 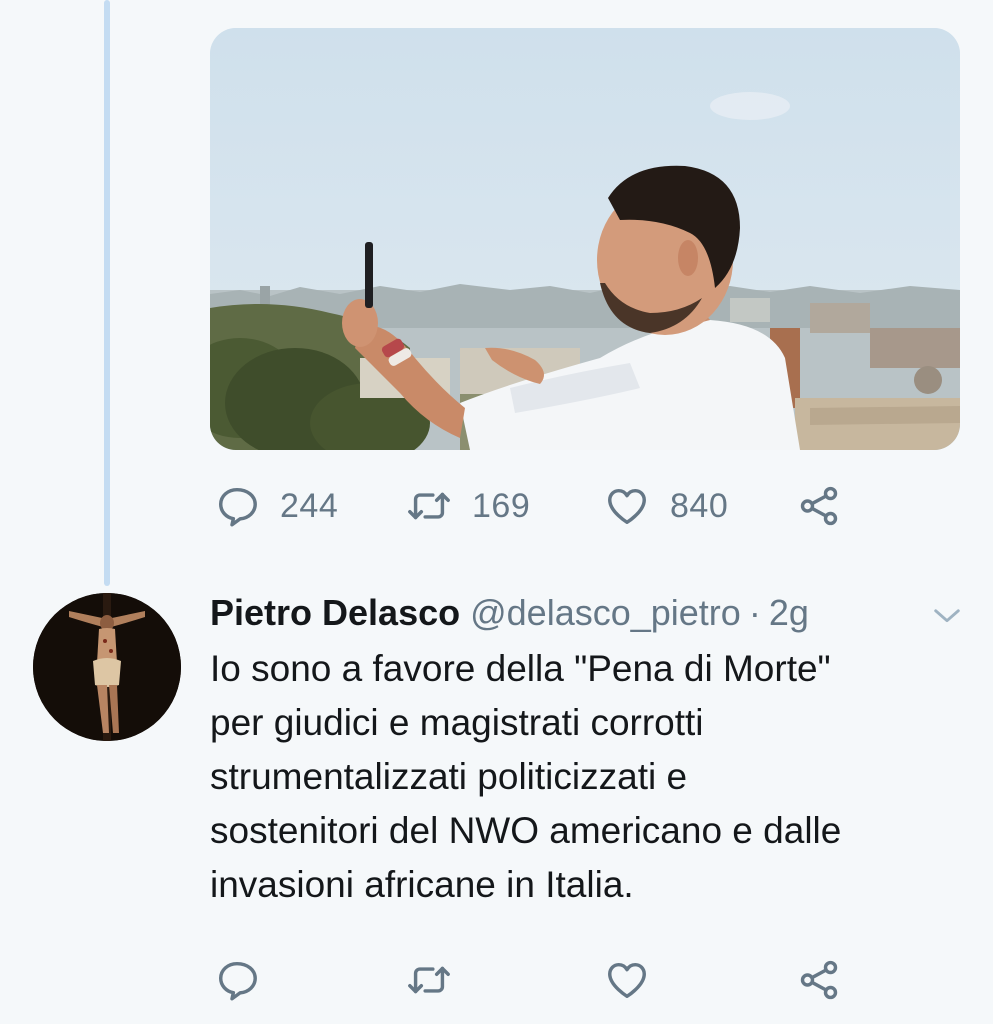 I want to click on reply-button, so click(x=237, y=980).